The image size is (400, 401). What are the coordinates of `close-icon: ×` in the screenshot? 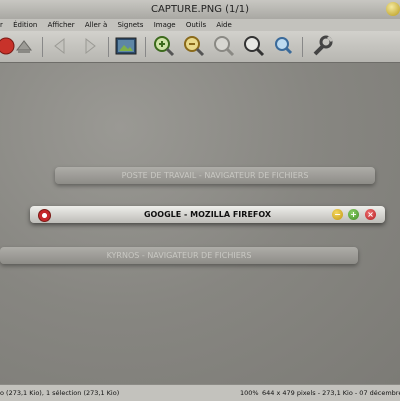 It's located at (370, 214).